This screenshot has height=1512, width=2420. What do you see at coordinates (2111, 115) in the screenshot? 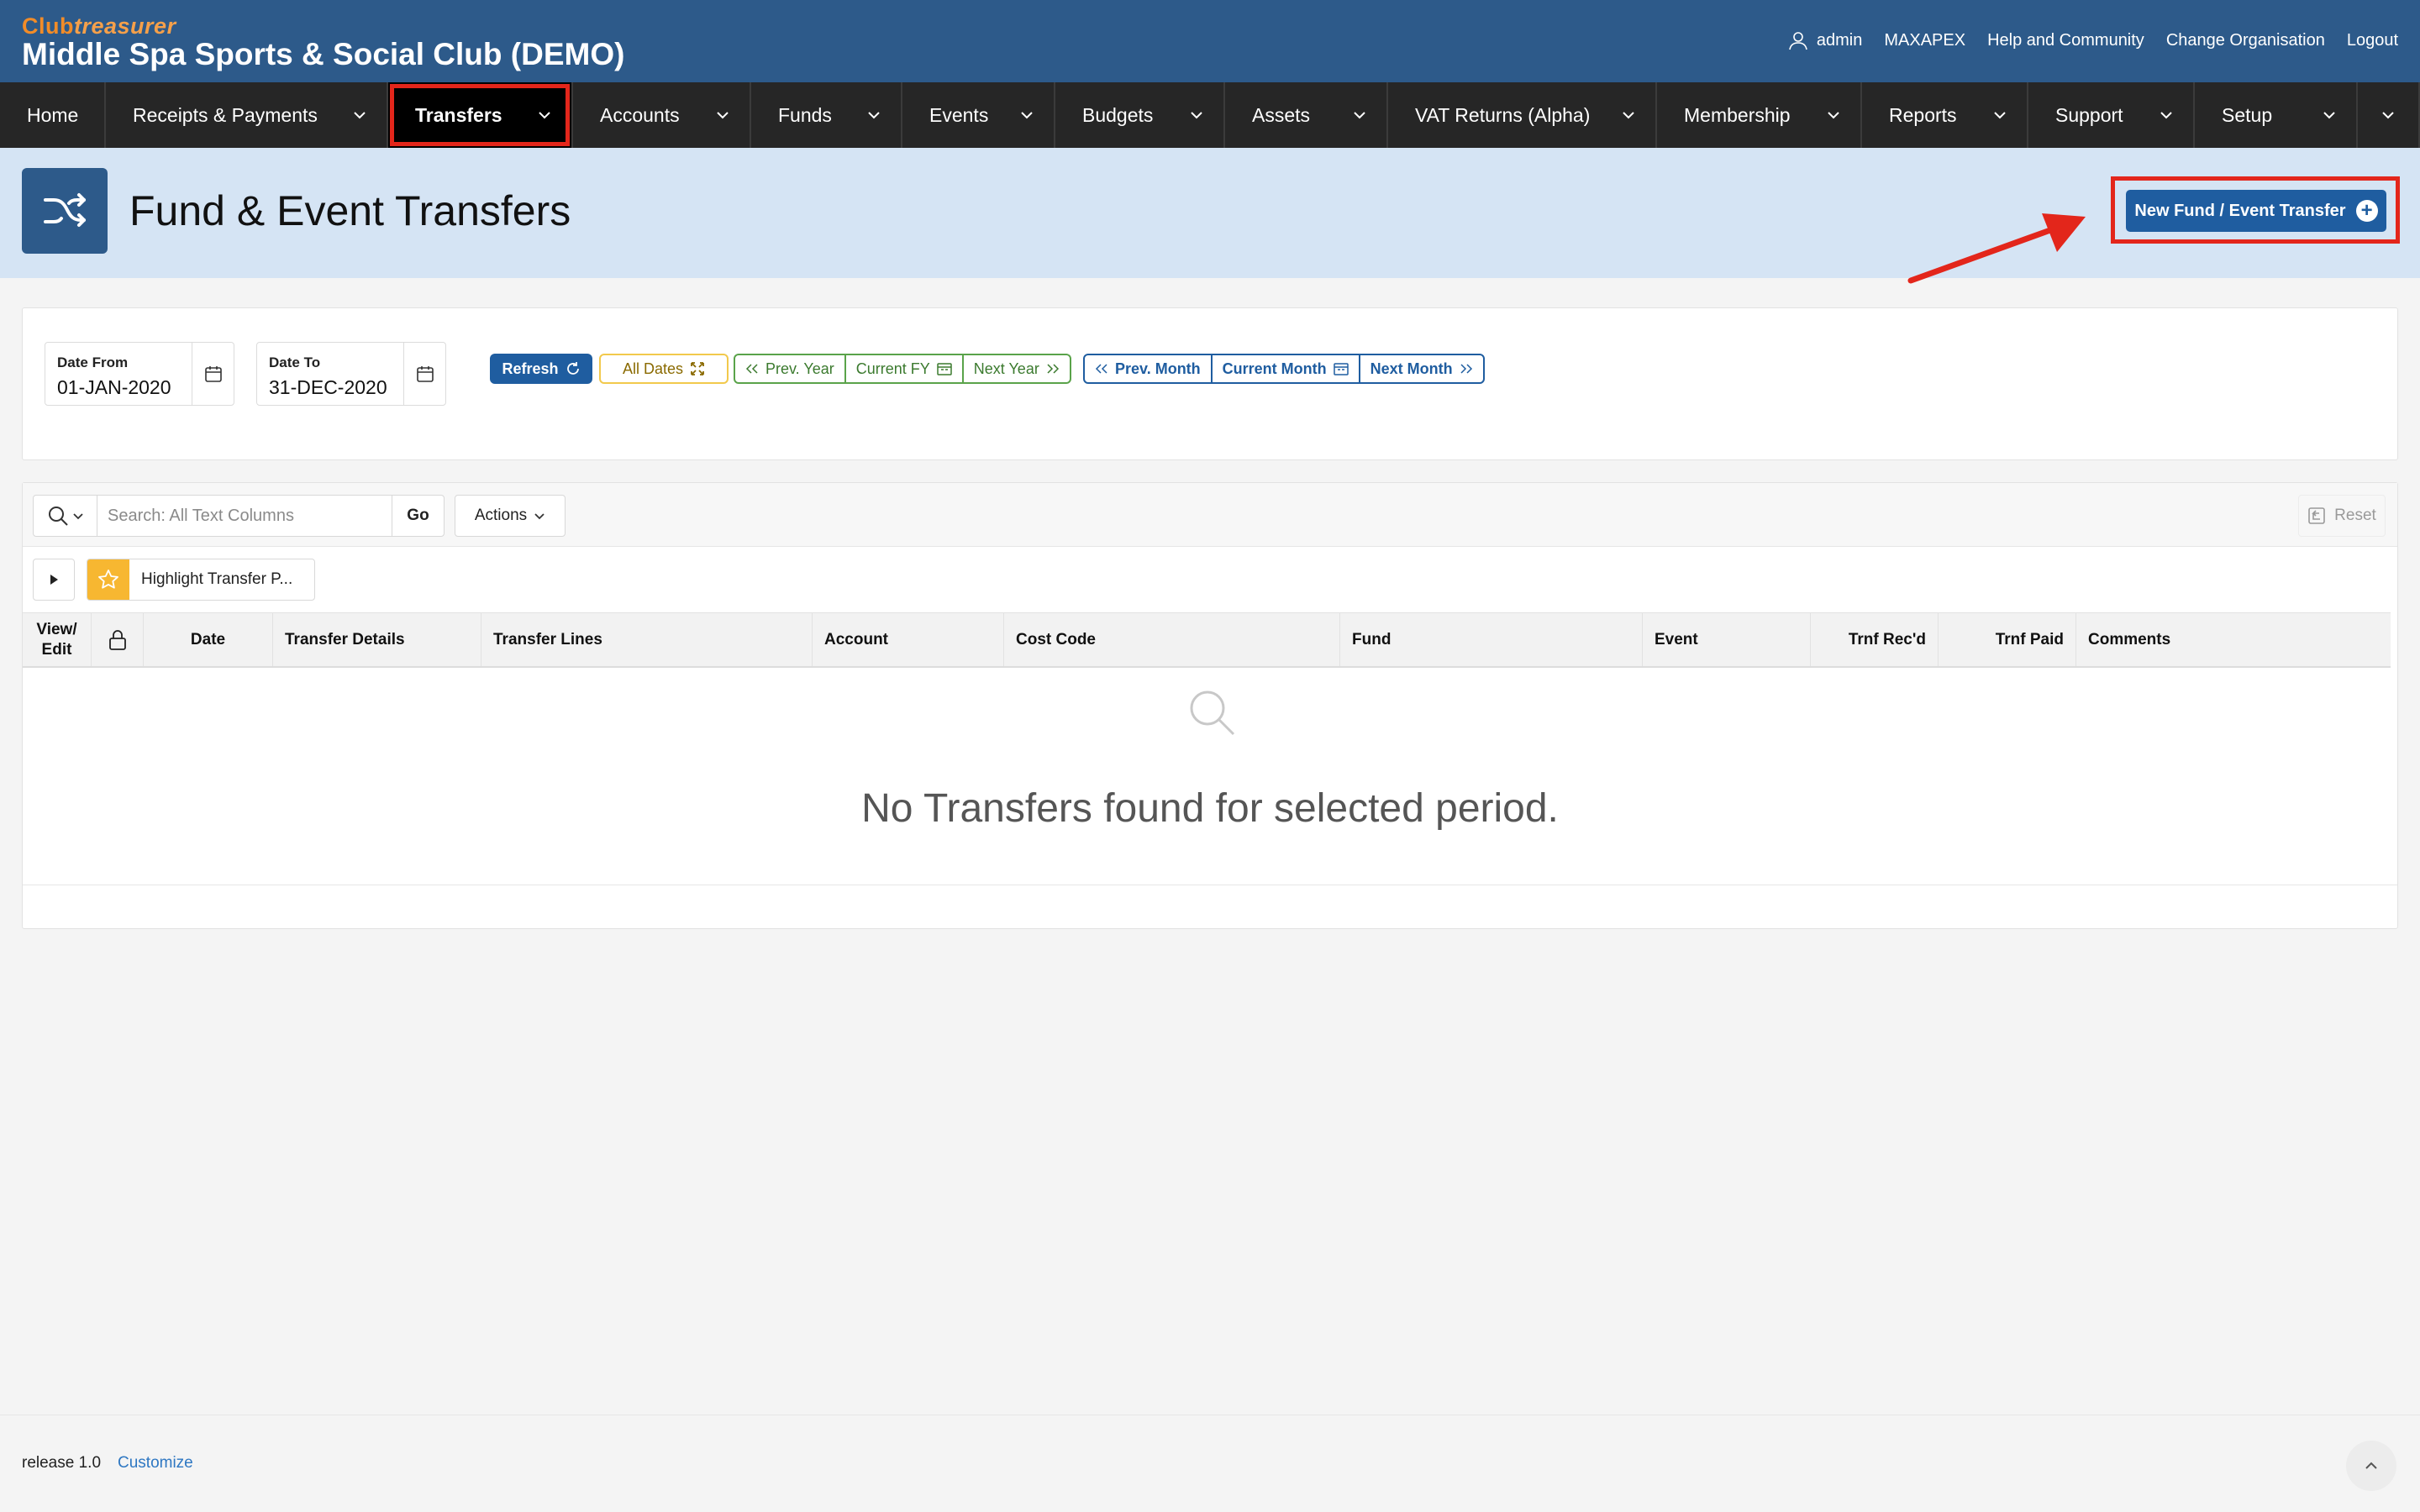
I see `nav-support: Support` at bounding box center [2111, 115].